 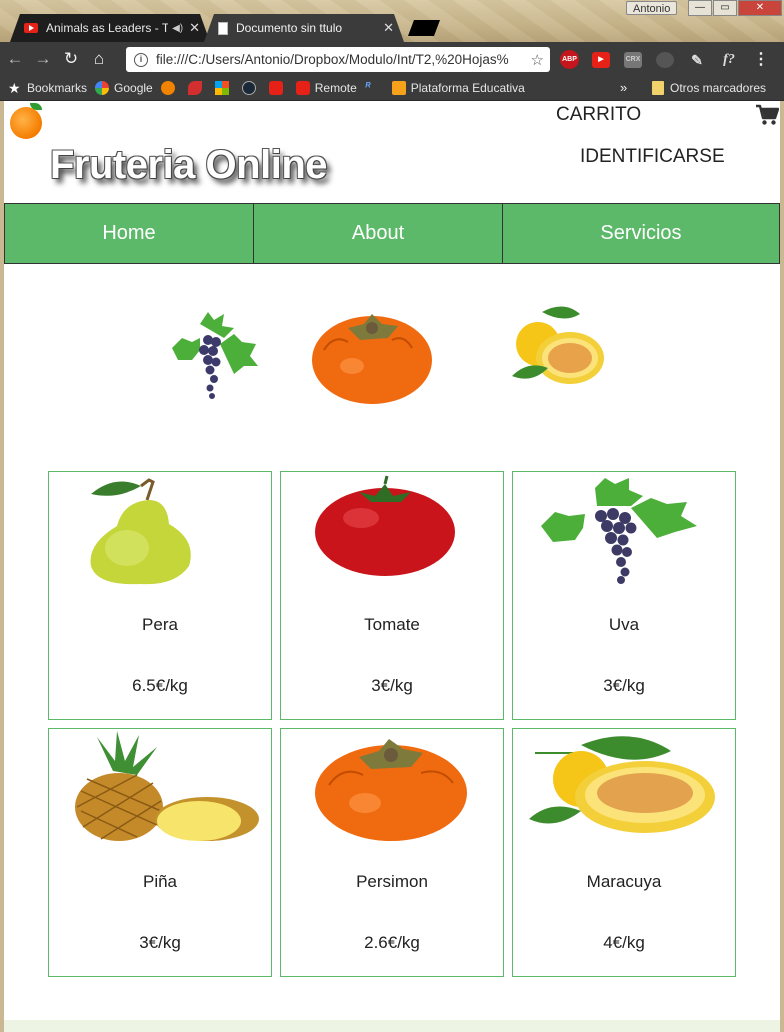 I want to click on nav-servicios: Servicios, so click(x=641, y=233).